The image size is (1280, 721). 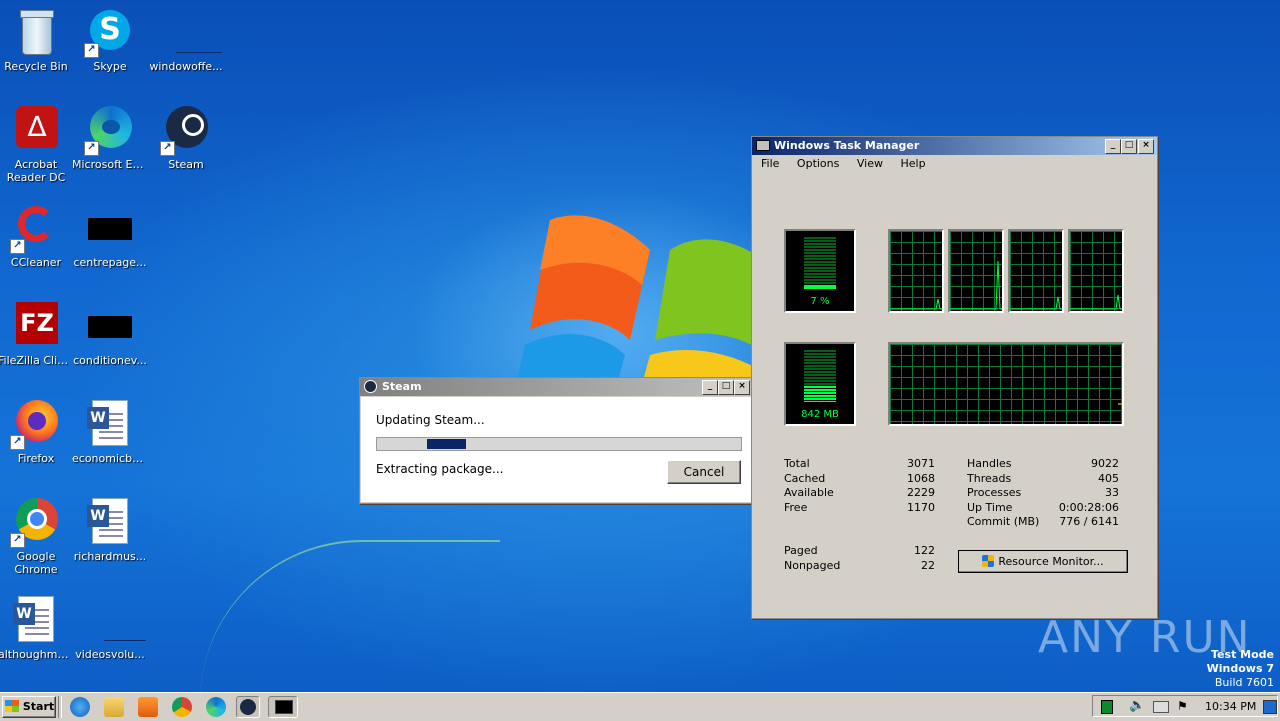 What do you see at coordinates (283, 707) in the screenshot?
I see `task-manager-taskbar-button` at bounding box center [283, 707].